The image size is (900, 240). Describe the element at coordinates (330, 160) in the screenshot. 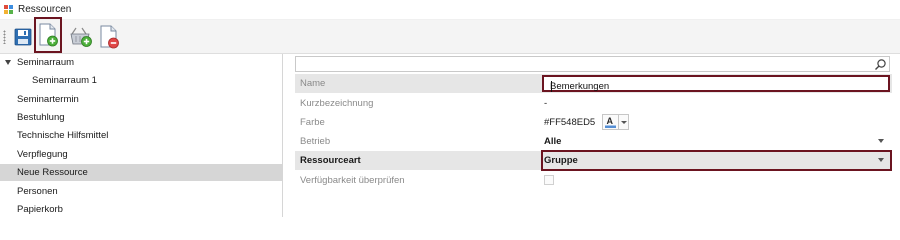

I see `property-label-ressourceart: Ressourceart` at that location.